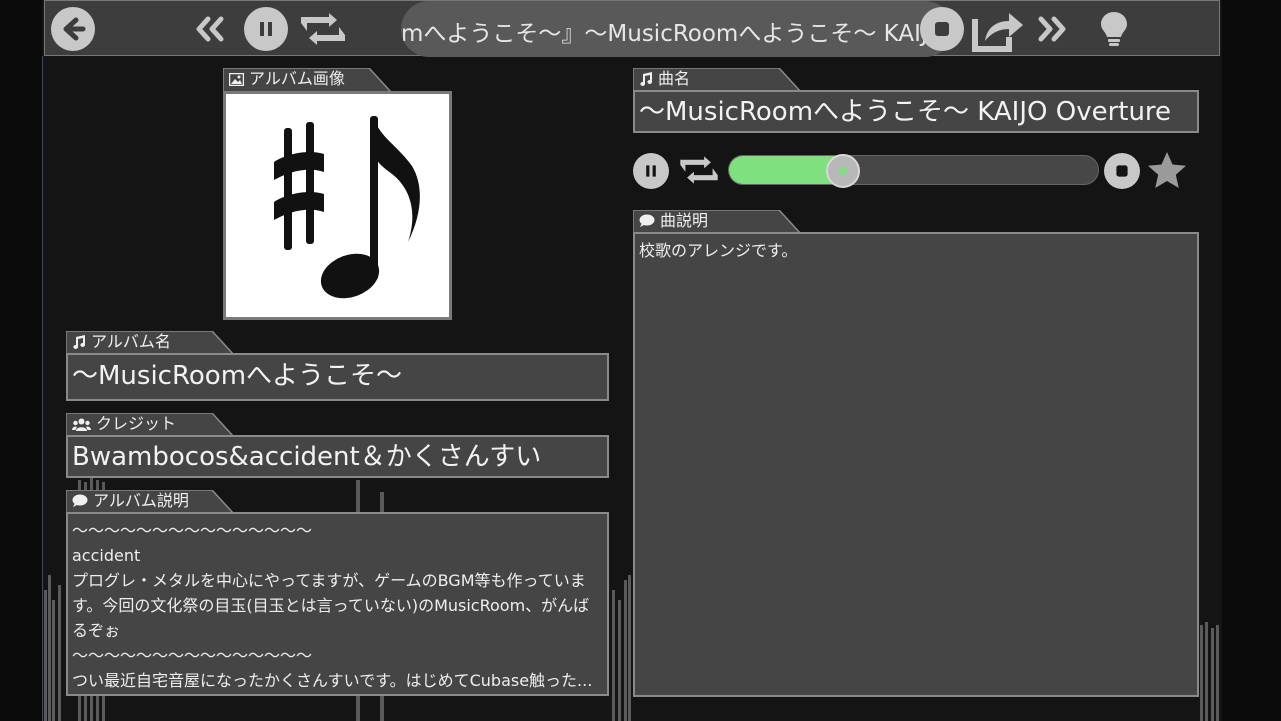 The width and height of the screenshot is (1281, 721). Describe the element at coordinates (297, 78) in the screenshot. I see `album-image-label: アルバム画像` at that location.